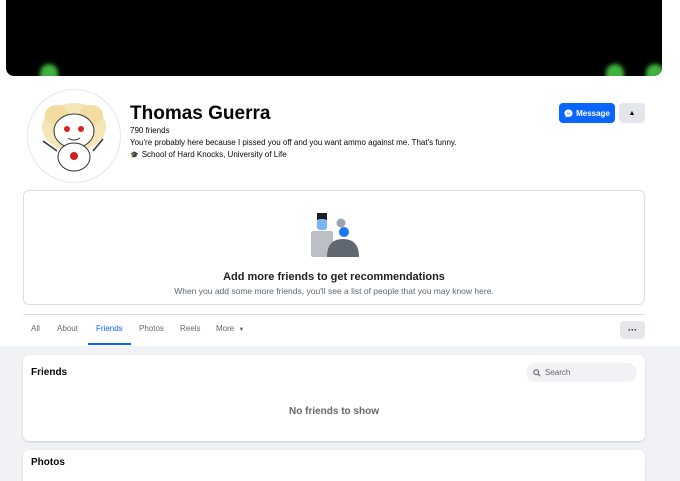  I want to click on photos-section-title: Photos, so click(48, 462).